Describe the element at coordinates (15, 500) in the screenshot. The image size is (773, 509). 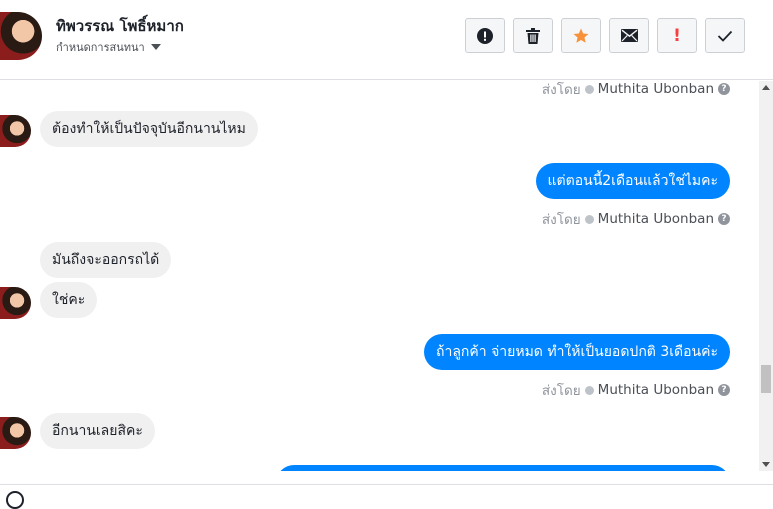
I see `camera-icon` at that location.